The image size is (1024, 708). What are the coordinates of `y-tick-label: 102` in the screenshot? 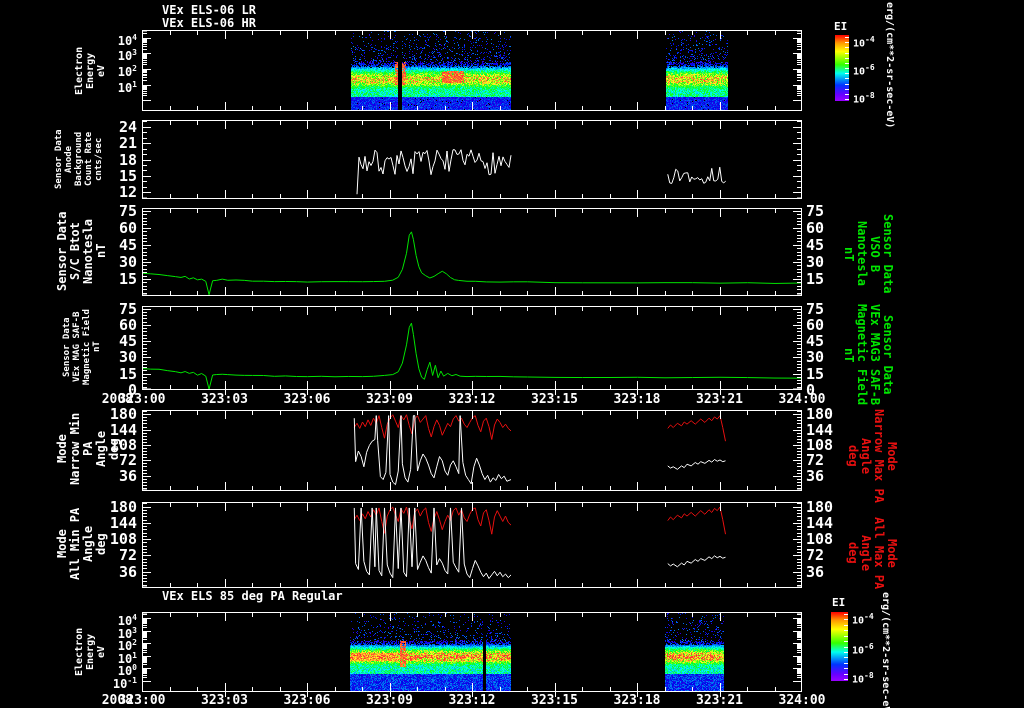 It's located at (127, 71).